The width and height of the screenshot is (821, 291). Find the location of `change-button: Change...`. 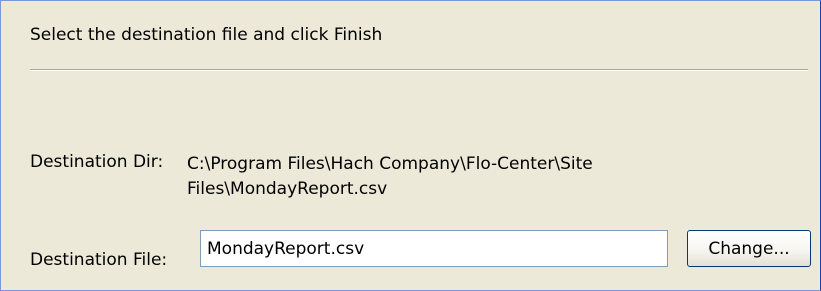

change-button: Change... is located at coordinates (749, 248).